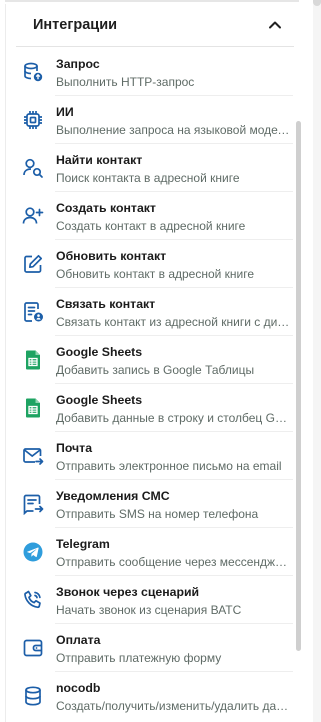  I want to click on item-title: Оплата, so click(78, 640).